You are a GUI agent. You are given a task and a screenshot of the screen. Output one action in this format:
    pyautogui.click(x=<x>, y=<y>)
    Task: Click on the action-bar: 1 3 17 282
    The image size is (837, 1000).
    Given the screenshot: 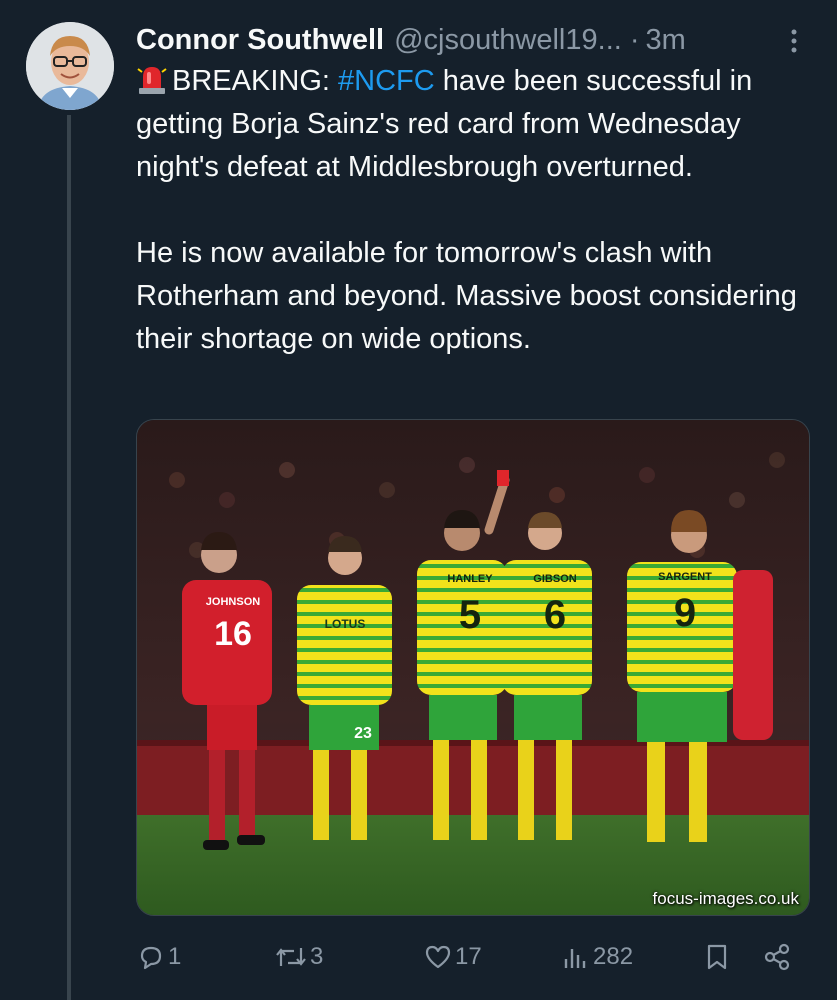 What is the action you would take?
    pyautogui.click(x=473, y=957)
    